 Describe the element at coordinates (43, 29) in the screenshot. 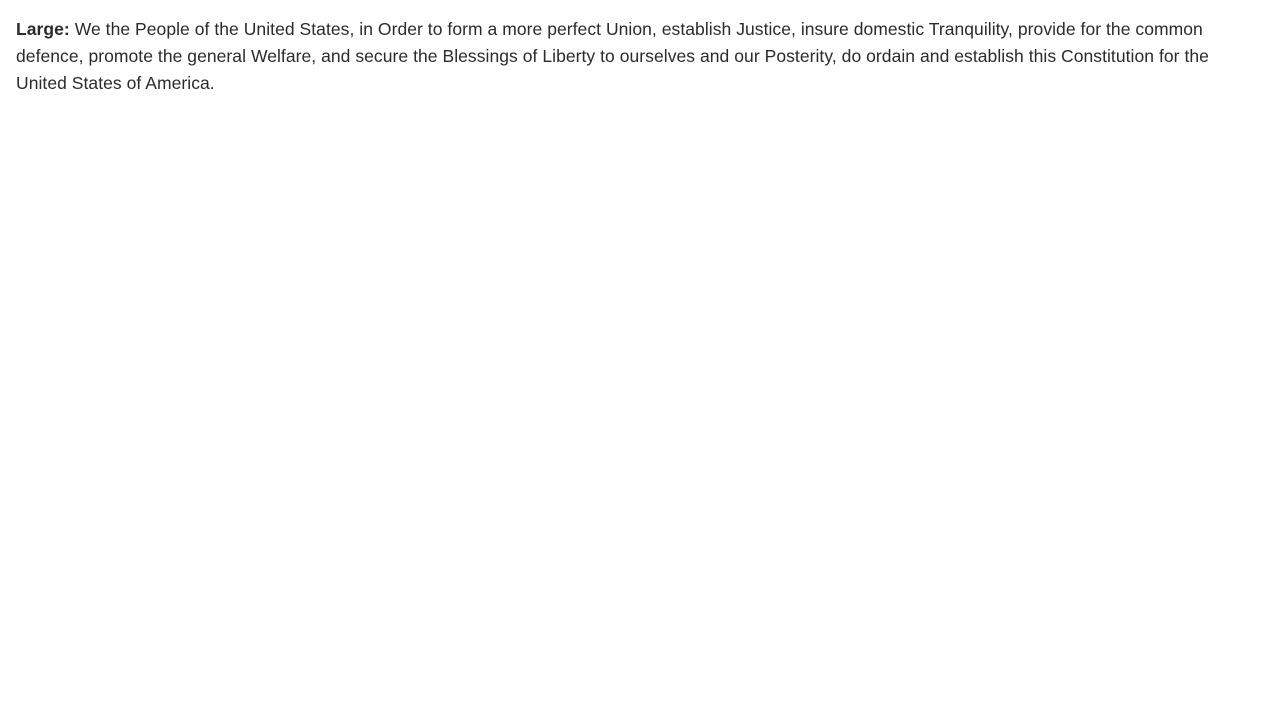

I see `size-label: Large:` at that location.